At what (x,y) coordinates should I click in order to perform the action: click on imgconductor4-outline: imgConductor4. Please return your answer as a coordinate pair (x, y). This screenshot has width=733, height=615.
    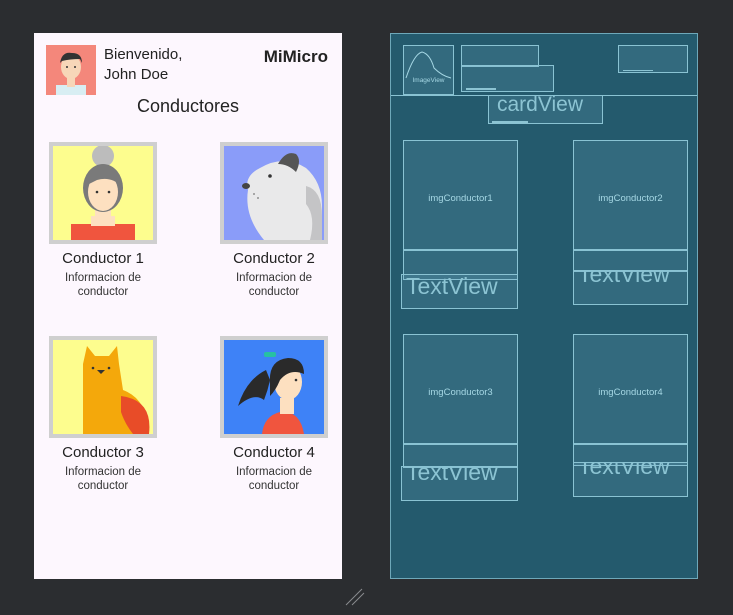
    Looking at the image, I should click on (630, 389).